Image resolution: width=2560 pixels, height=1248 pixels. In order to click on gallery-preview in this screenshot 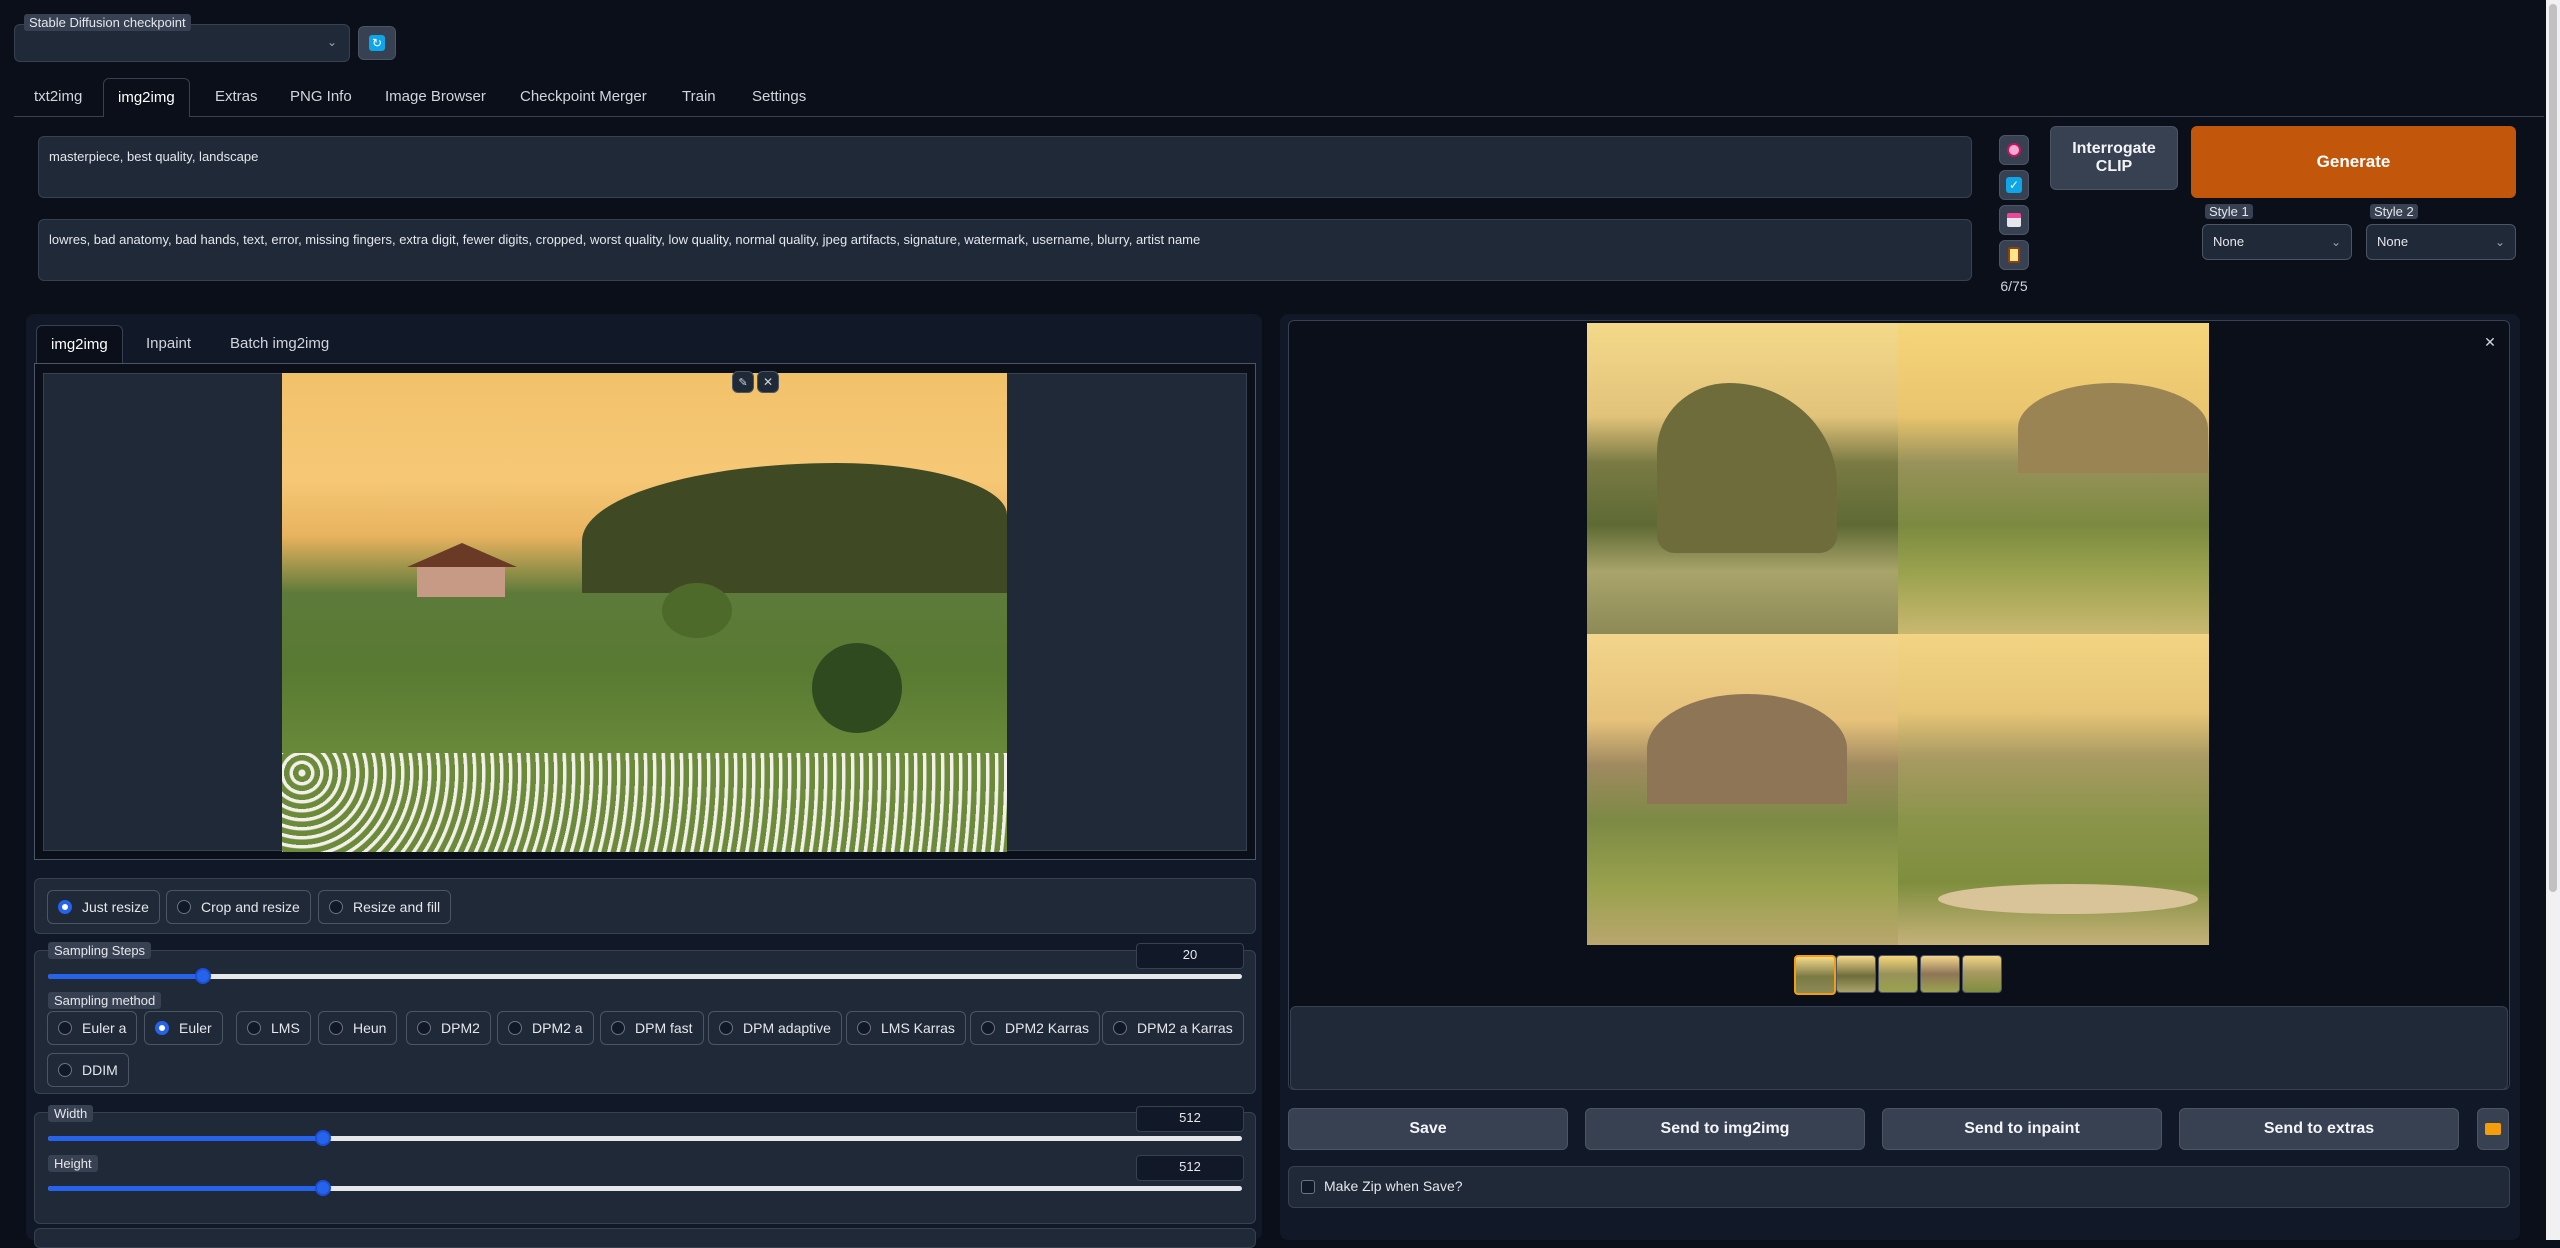, I will do `click(1898, 634)`.